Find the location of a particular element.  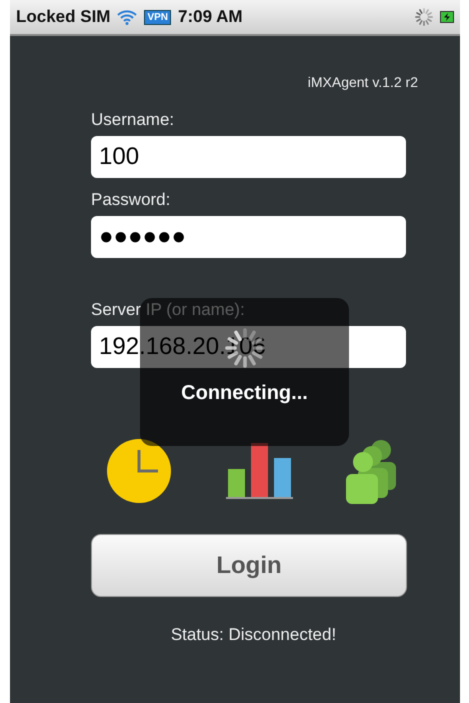

connection-status: Status: Disconnected! is located at coordinates (253, 635).